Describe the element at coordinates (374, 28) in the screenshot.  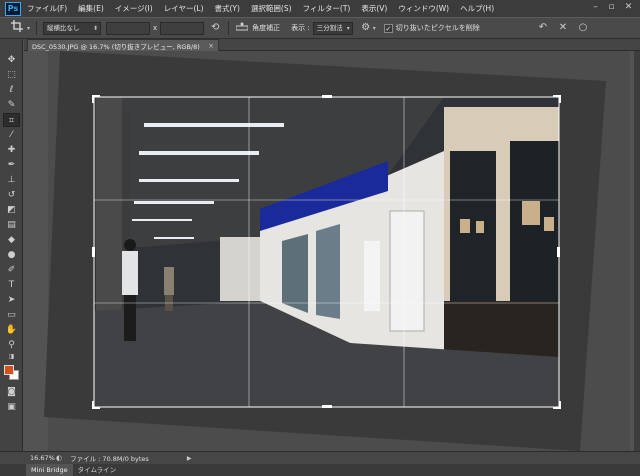
I see `settings-dropdown-arrow-icon: ▾` at that location.